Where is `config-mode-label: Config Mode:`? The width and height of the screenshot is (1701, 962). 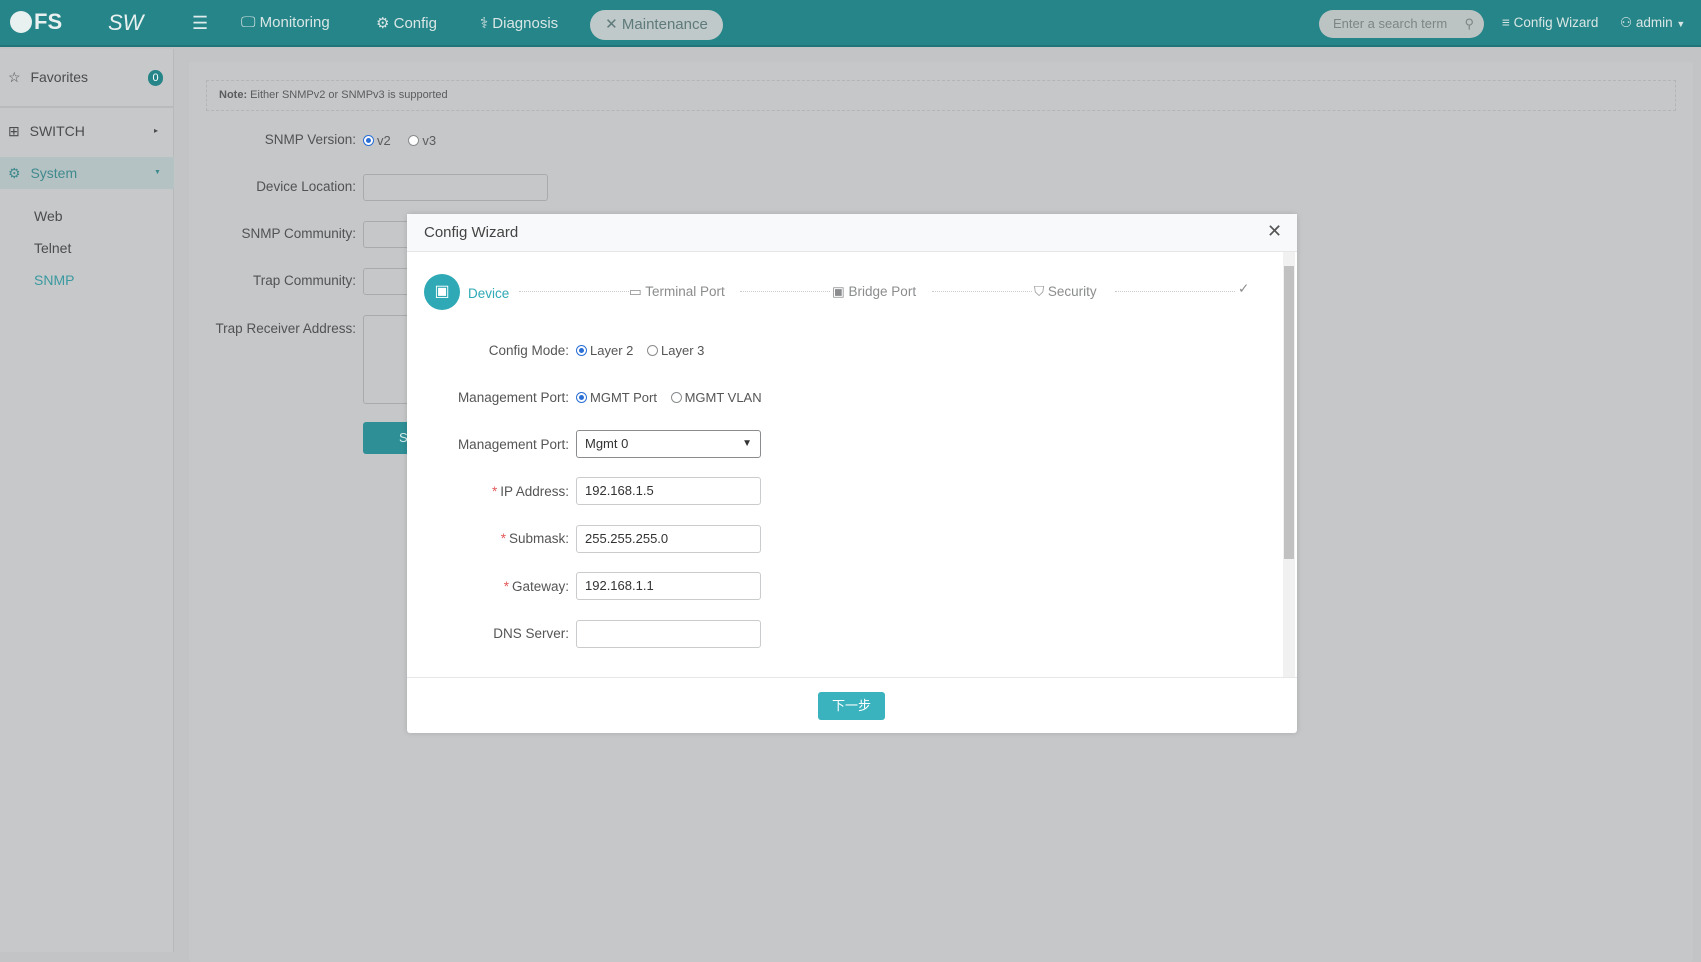 config-mode-label: Config Mode: is located at coordinates (528, 350).